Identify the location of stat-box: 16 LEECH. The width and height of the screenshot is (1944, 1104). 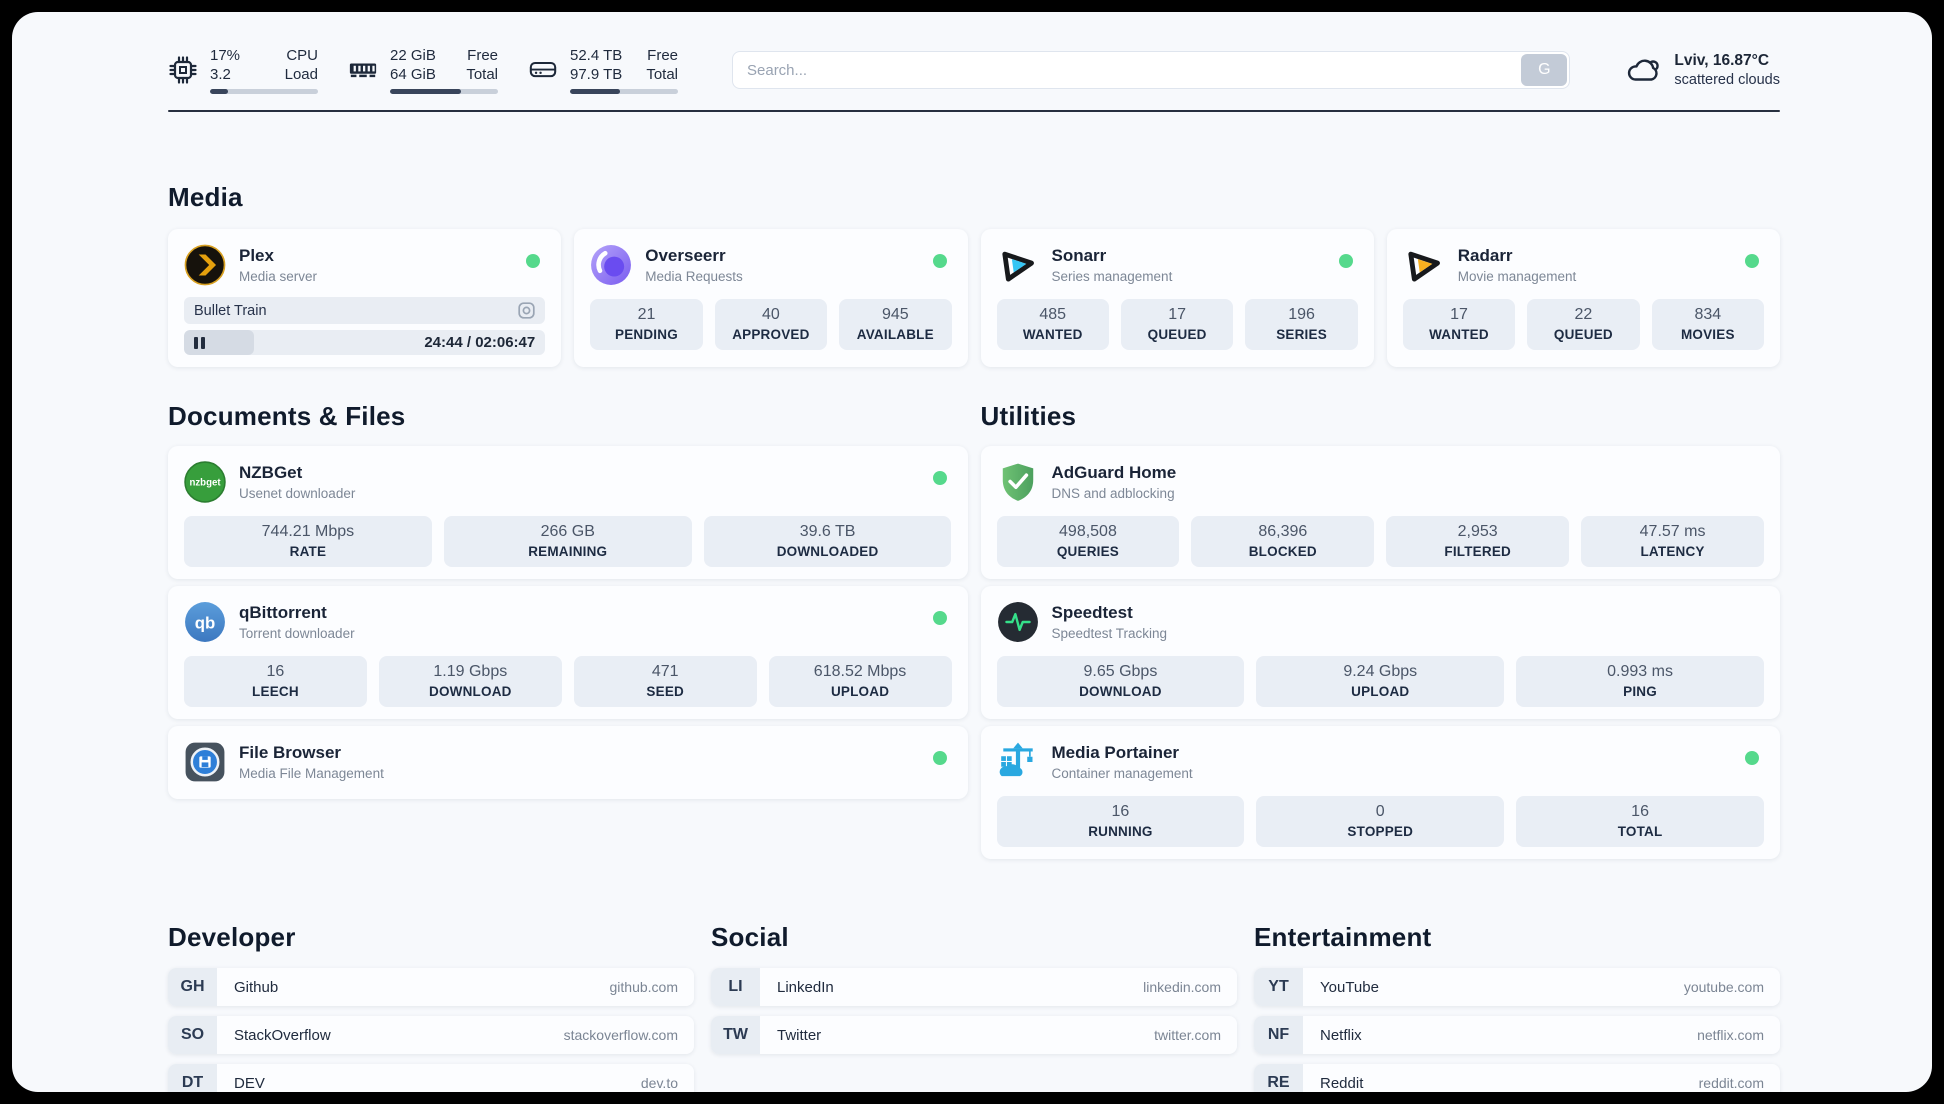
(275, 681).